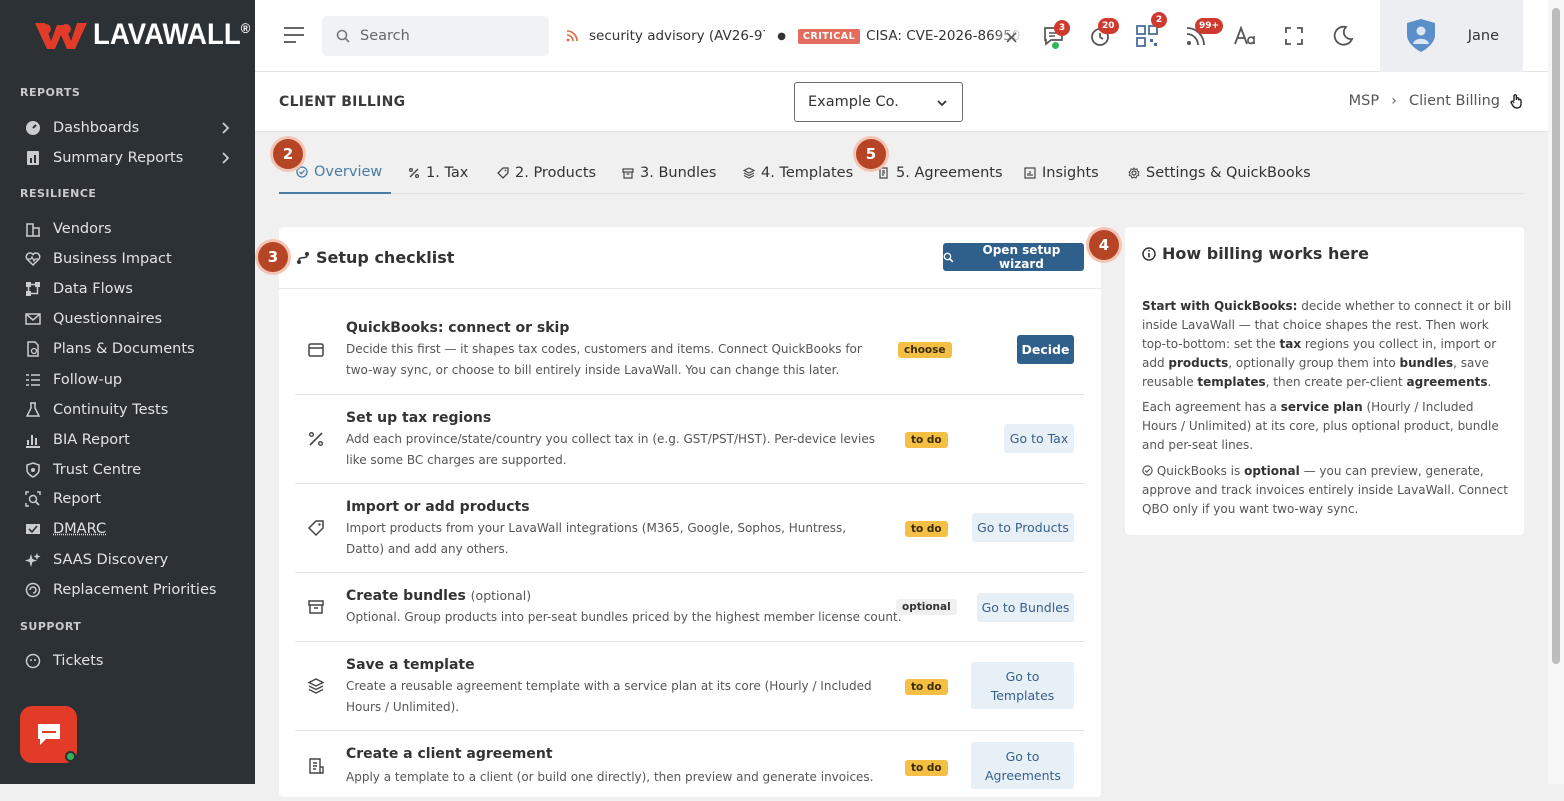 This screenshot has height=801, width=1564. Describe the element at coordinates (127, 440) in the screenshot. I see `sidebar-item-bia-report: BIA Report` at that location.